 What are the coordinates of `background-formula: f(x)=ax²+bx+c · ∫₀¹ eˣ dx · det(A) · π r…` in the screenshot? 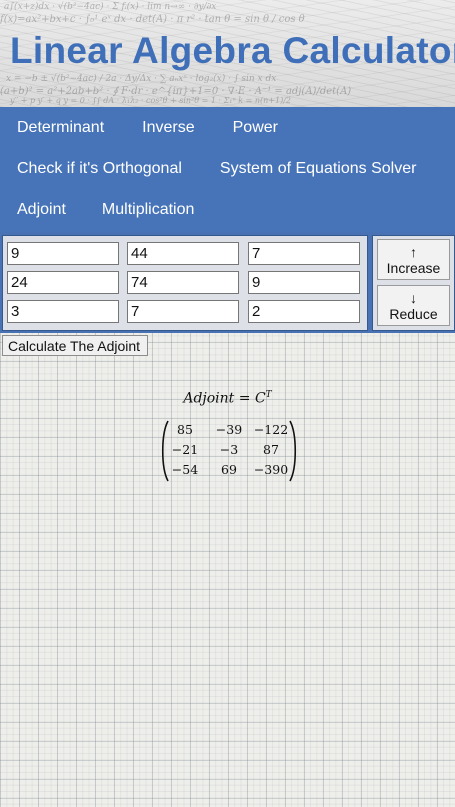 It's located at (152, 19).